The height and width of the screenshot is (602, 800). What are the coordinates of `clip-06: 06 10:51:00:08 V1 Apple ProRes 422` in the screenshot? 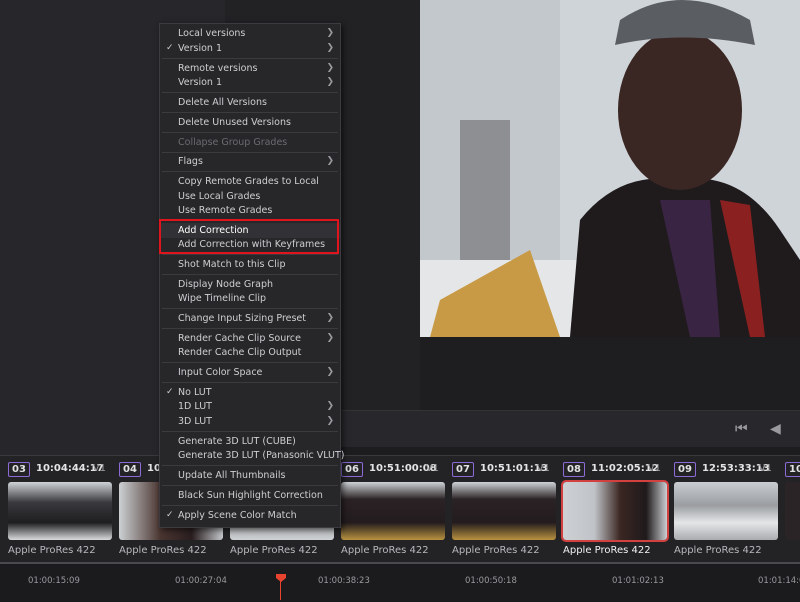 It's located at (389, 509).